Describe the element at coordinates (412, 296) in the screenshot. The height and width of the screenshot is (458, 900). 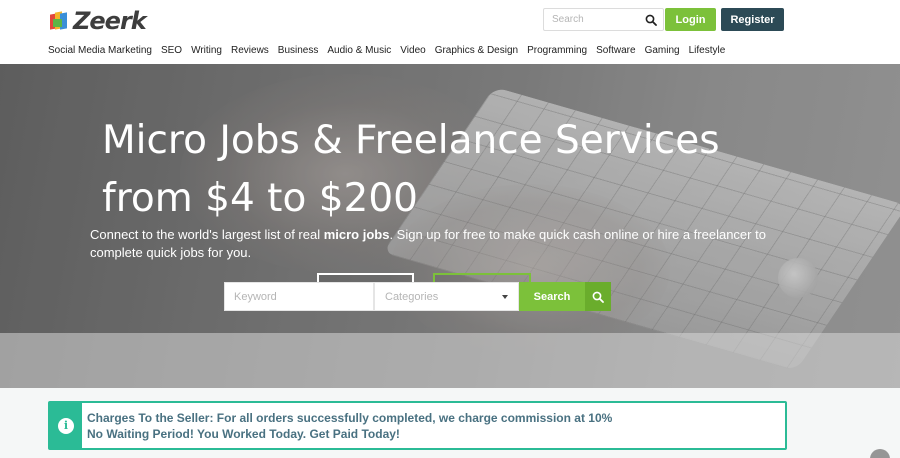
I see `categories-select-label: Categories` at that location.